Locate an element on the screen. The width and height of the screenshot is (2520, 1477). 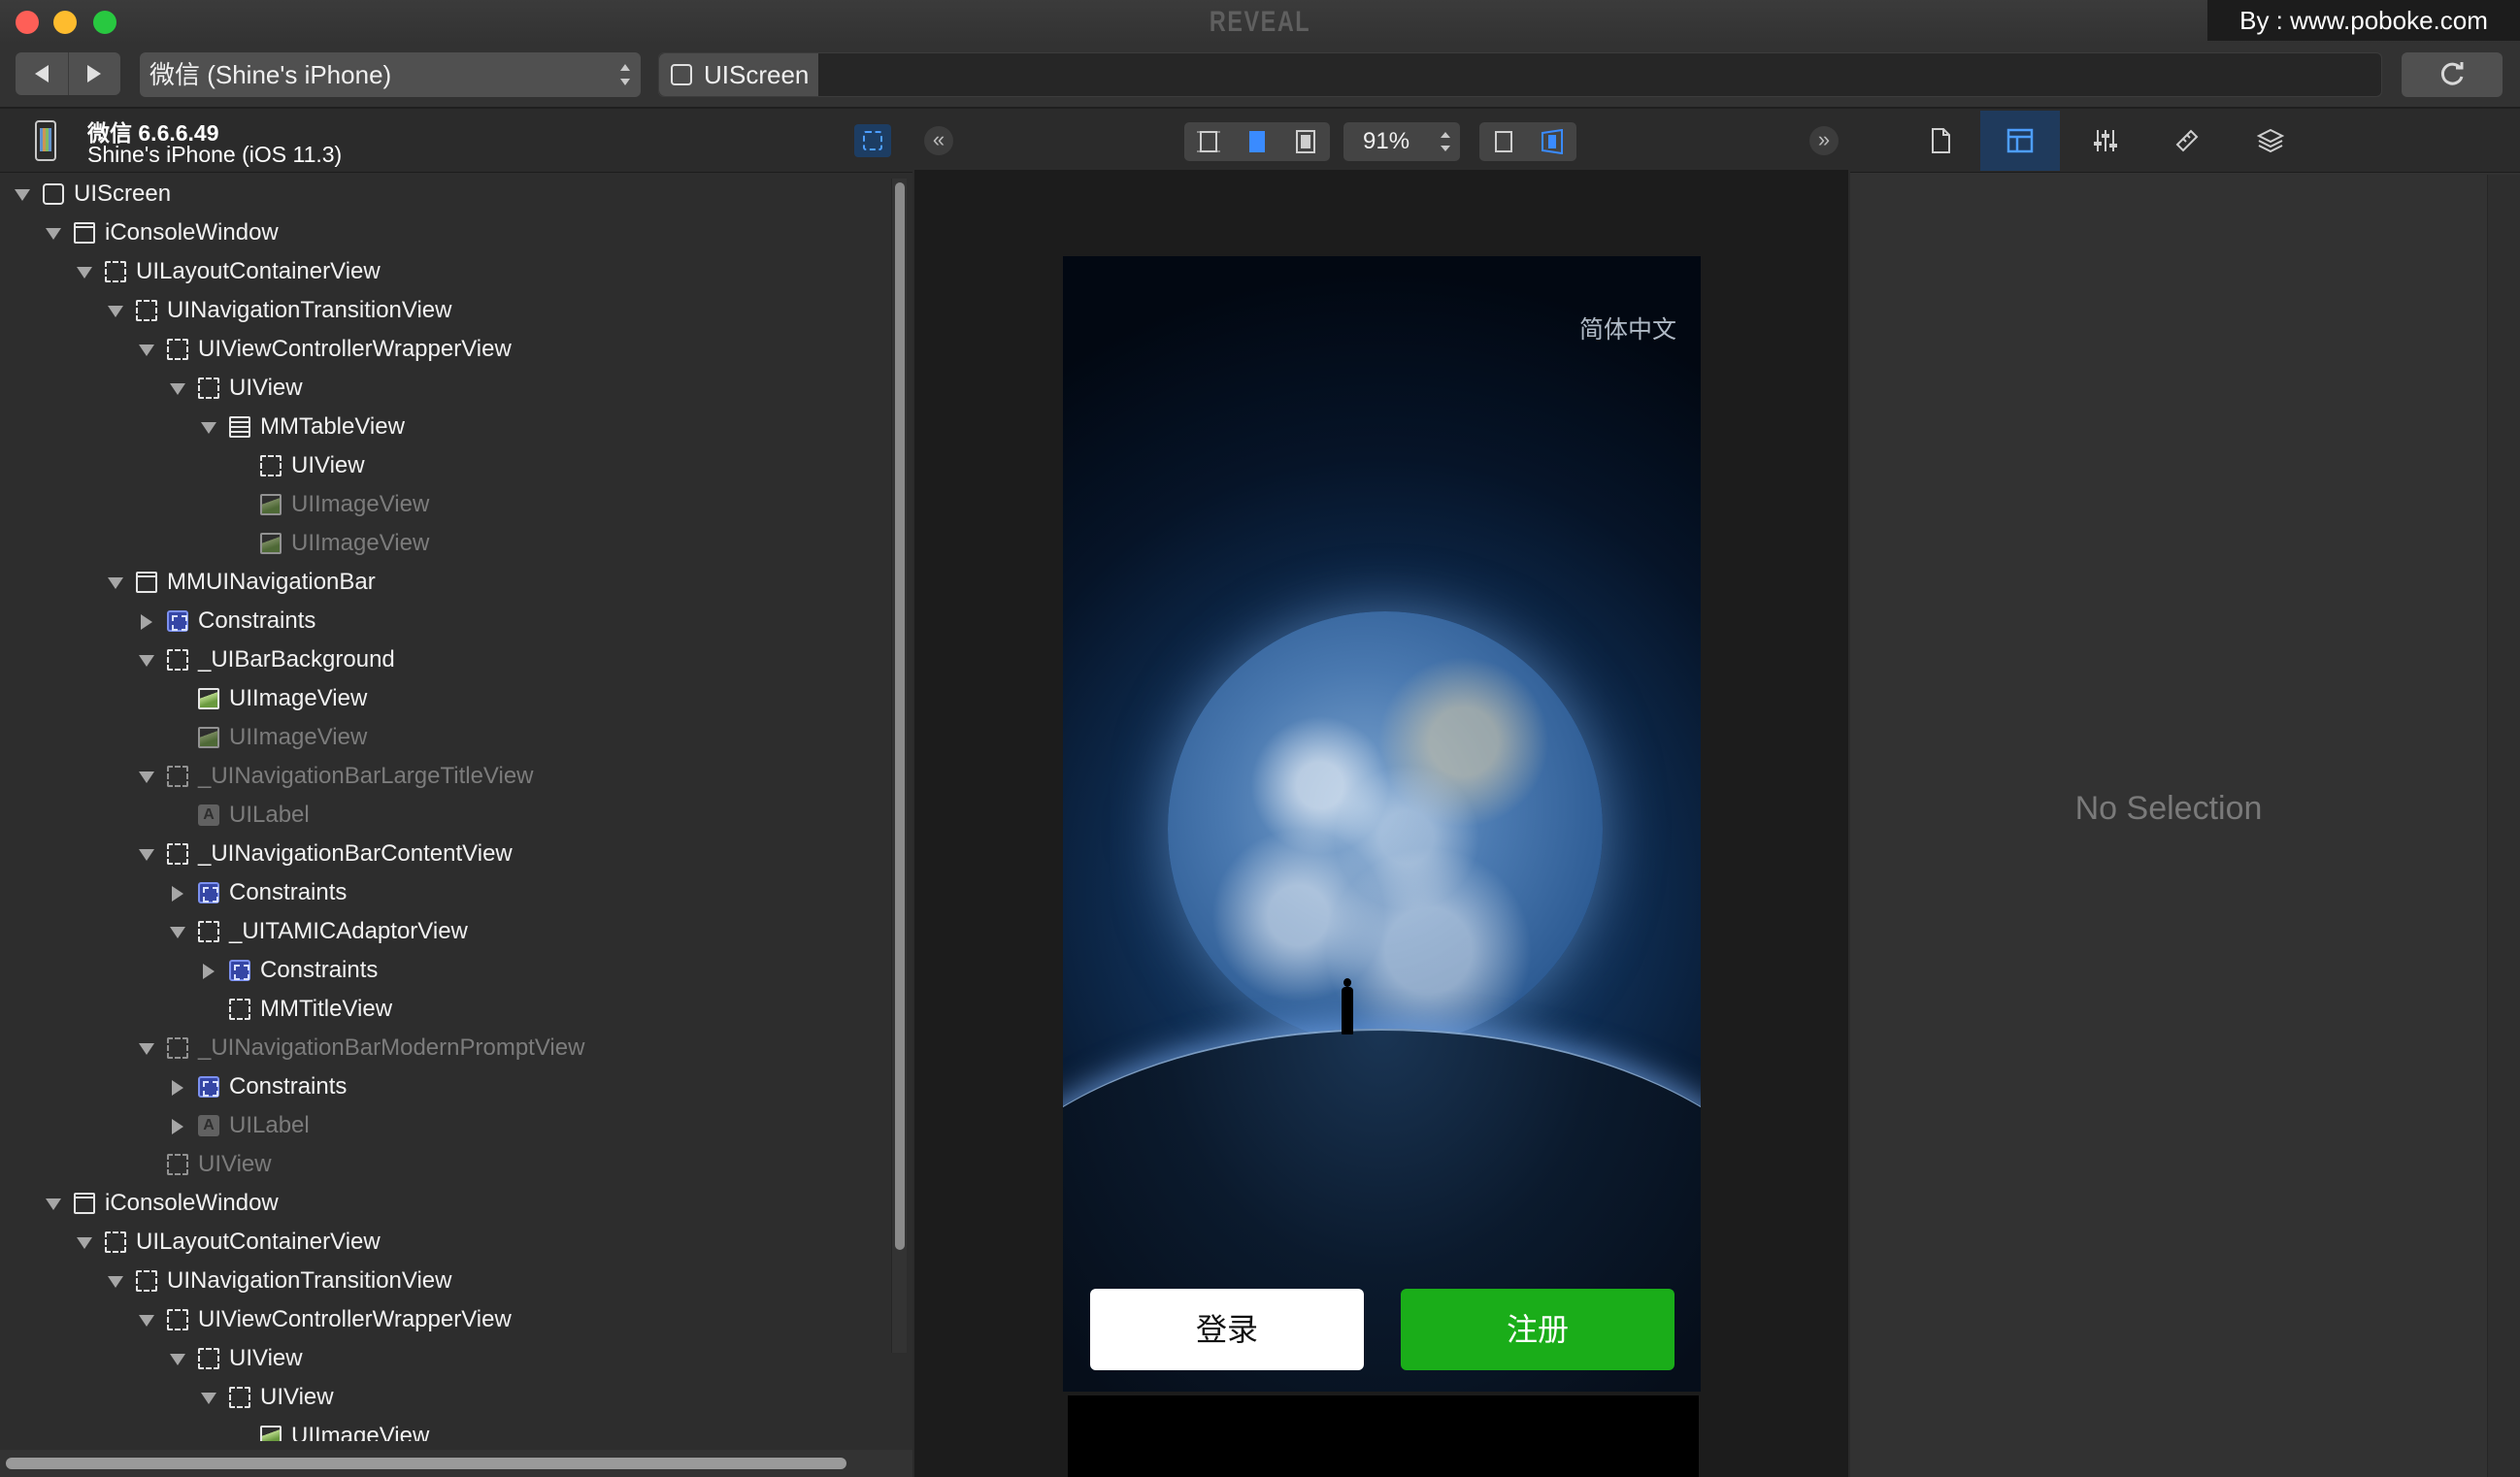
tree-row-label: UIView is located at coordinates (297, 1397).